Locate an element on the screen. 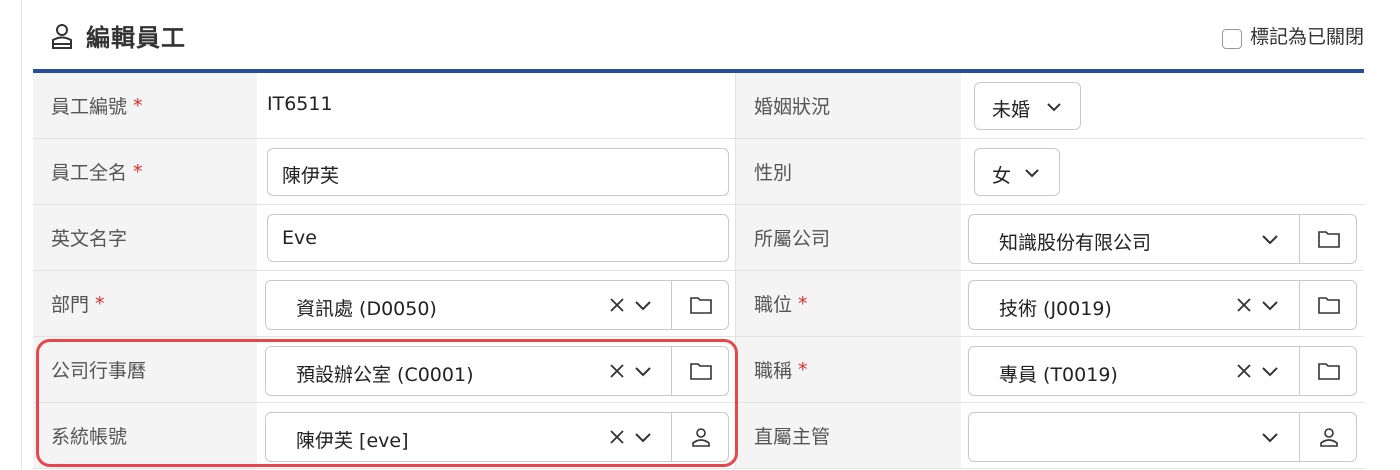 This screenshot has height=470, width=1400. mark-closed-toggle: 標記為已關閉 is located at coordinates (1292, 35).